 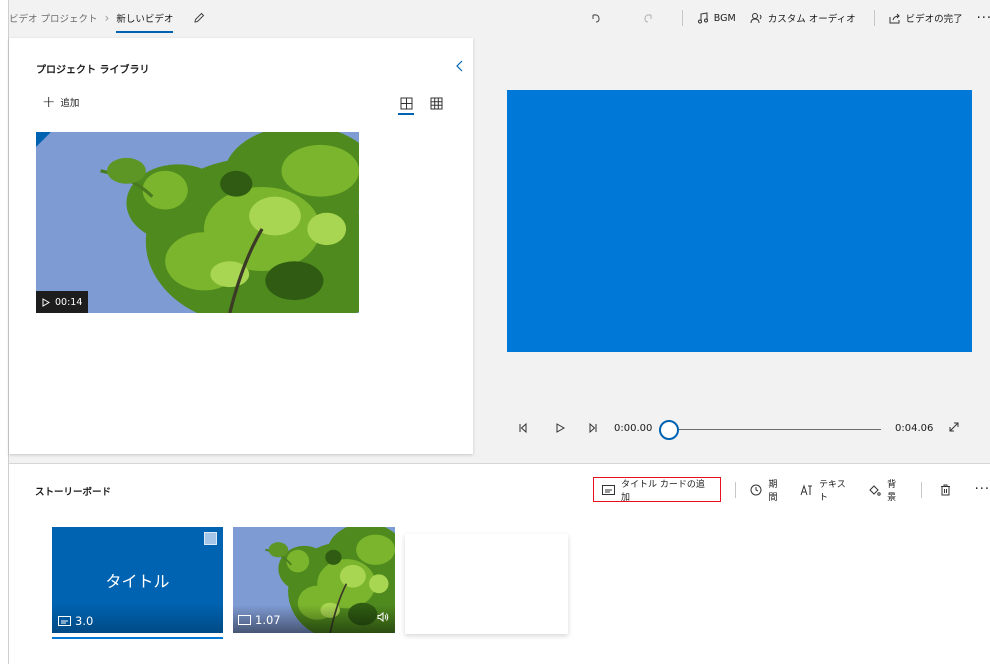 What do you see at coordinates (73, 492) in the screenshot?
I see `storyboard-title: ストーリーボード` at bounding box center [73, 492].